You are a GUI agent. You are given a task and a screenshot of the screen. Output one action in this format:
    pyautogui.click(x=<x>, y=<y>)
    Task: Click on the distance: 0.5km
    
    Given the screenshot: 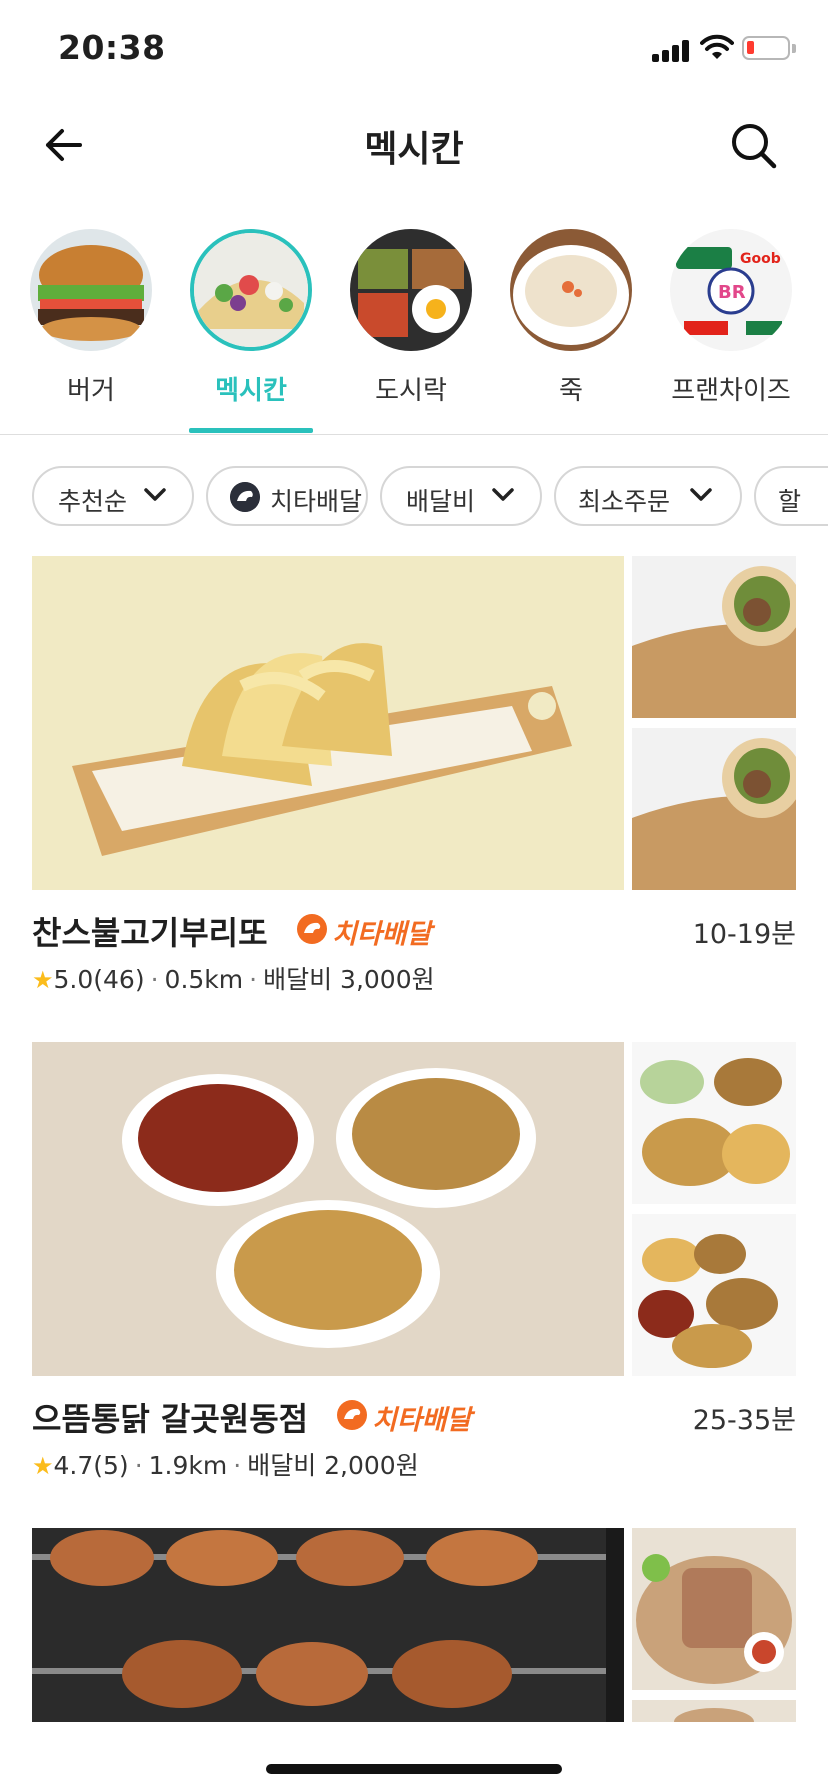 What is the action you would take?
    pyautogui.click(x=204, y=979)
    